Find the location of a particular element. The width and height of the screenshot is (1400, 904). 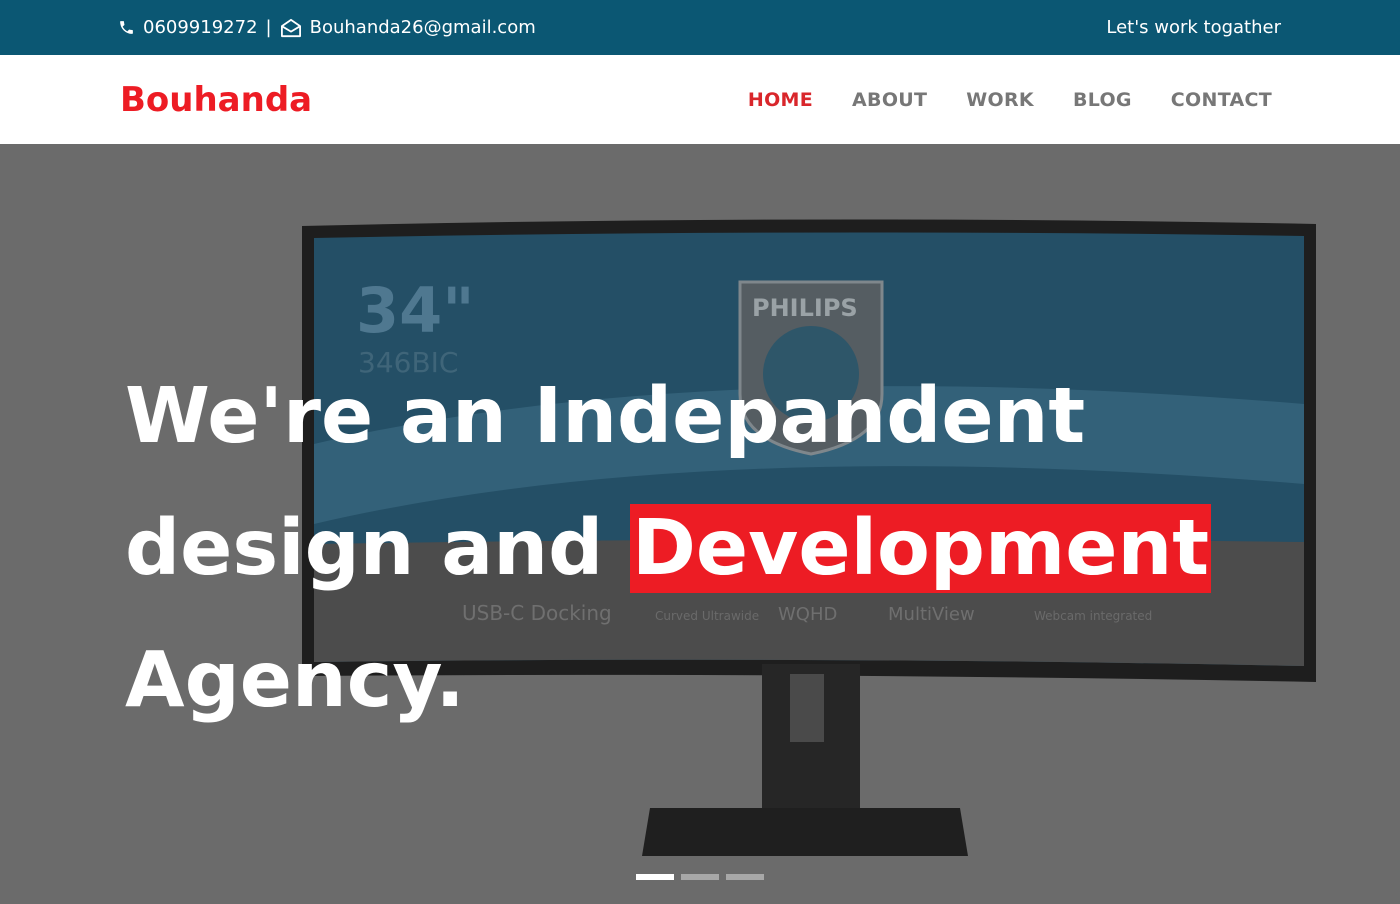

nav-item-about: ABOUT is located at coordinates (889, 100).